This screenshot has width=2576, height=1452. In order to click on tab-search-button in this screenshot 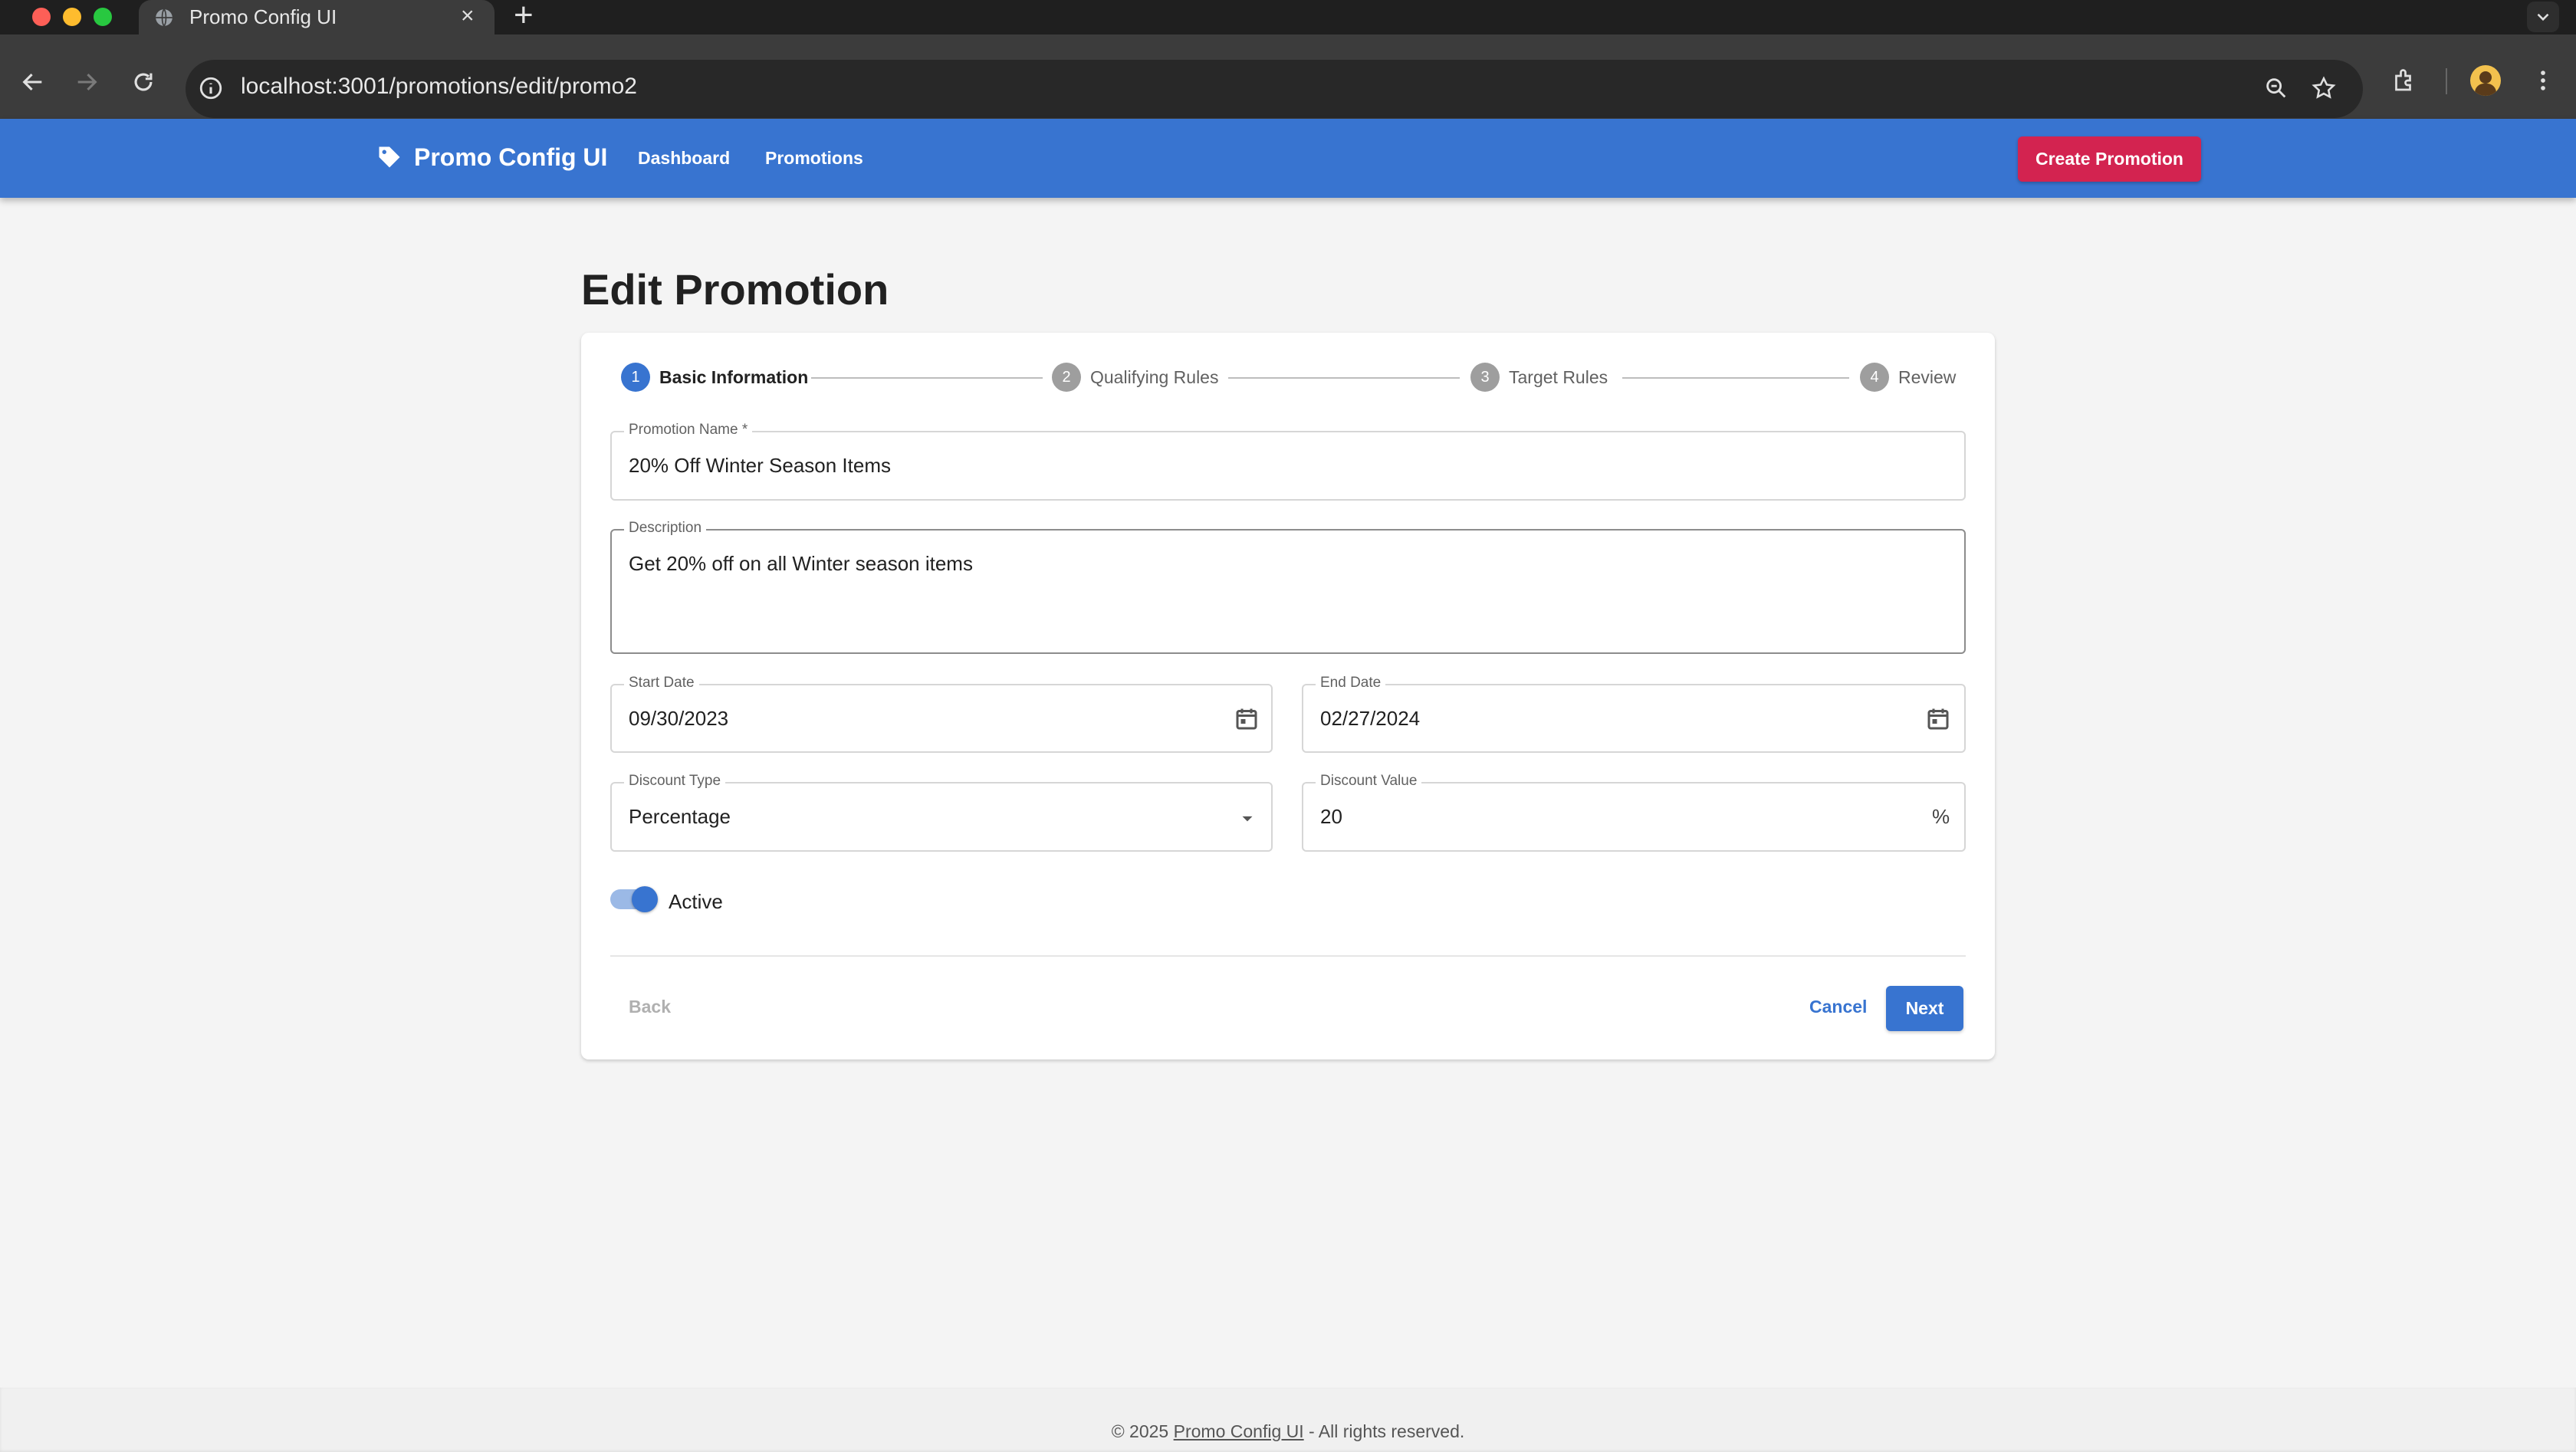, I will do `click(2543, 17)`.